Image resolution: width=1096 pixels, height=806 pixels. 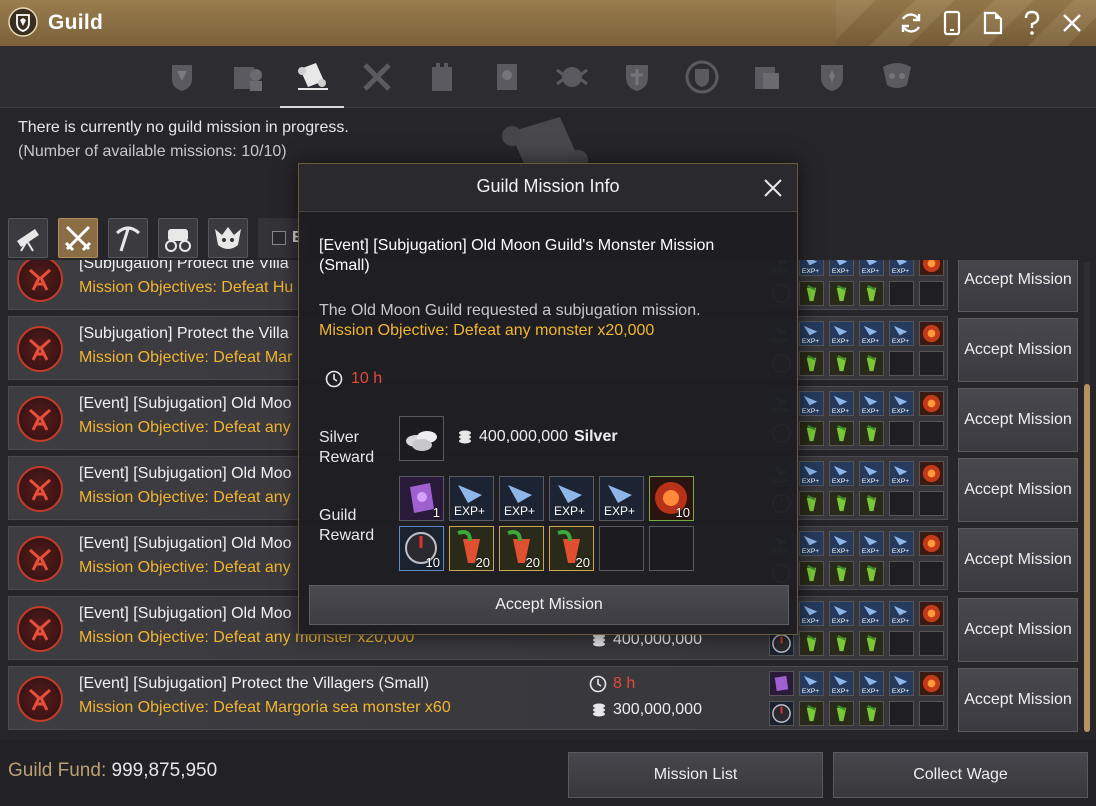 What do you see at coordinates (442, 77) in the screenshot?
I see `tab-fortress` at bounding box center [442, 77].